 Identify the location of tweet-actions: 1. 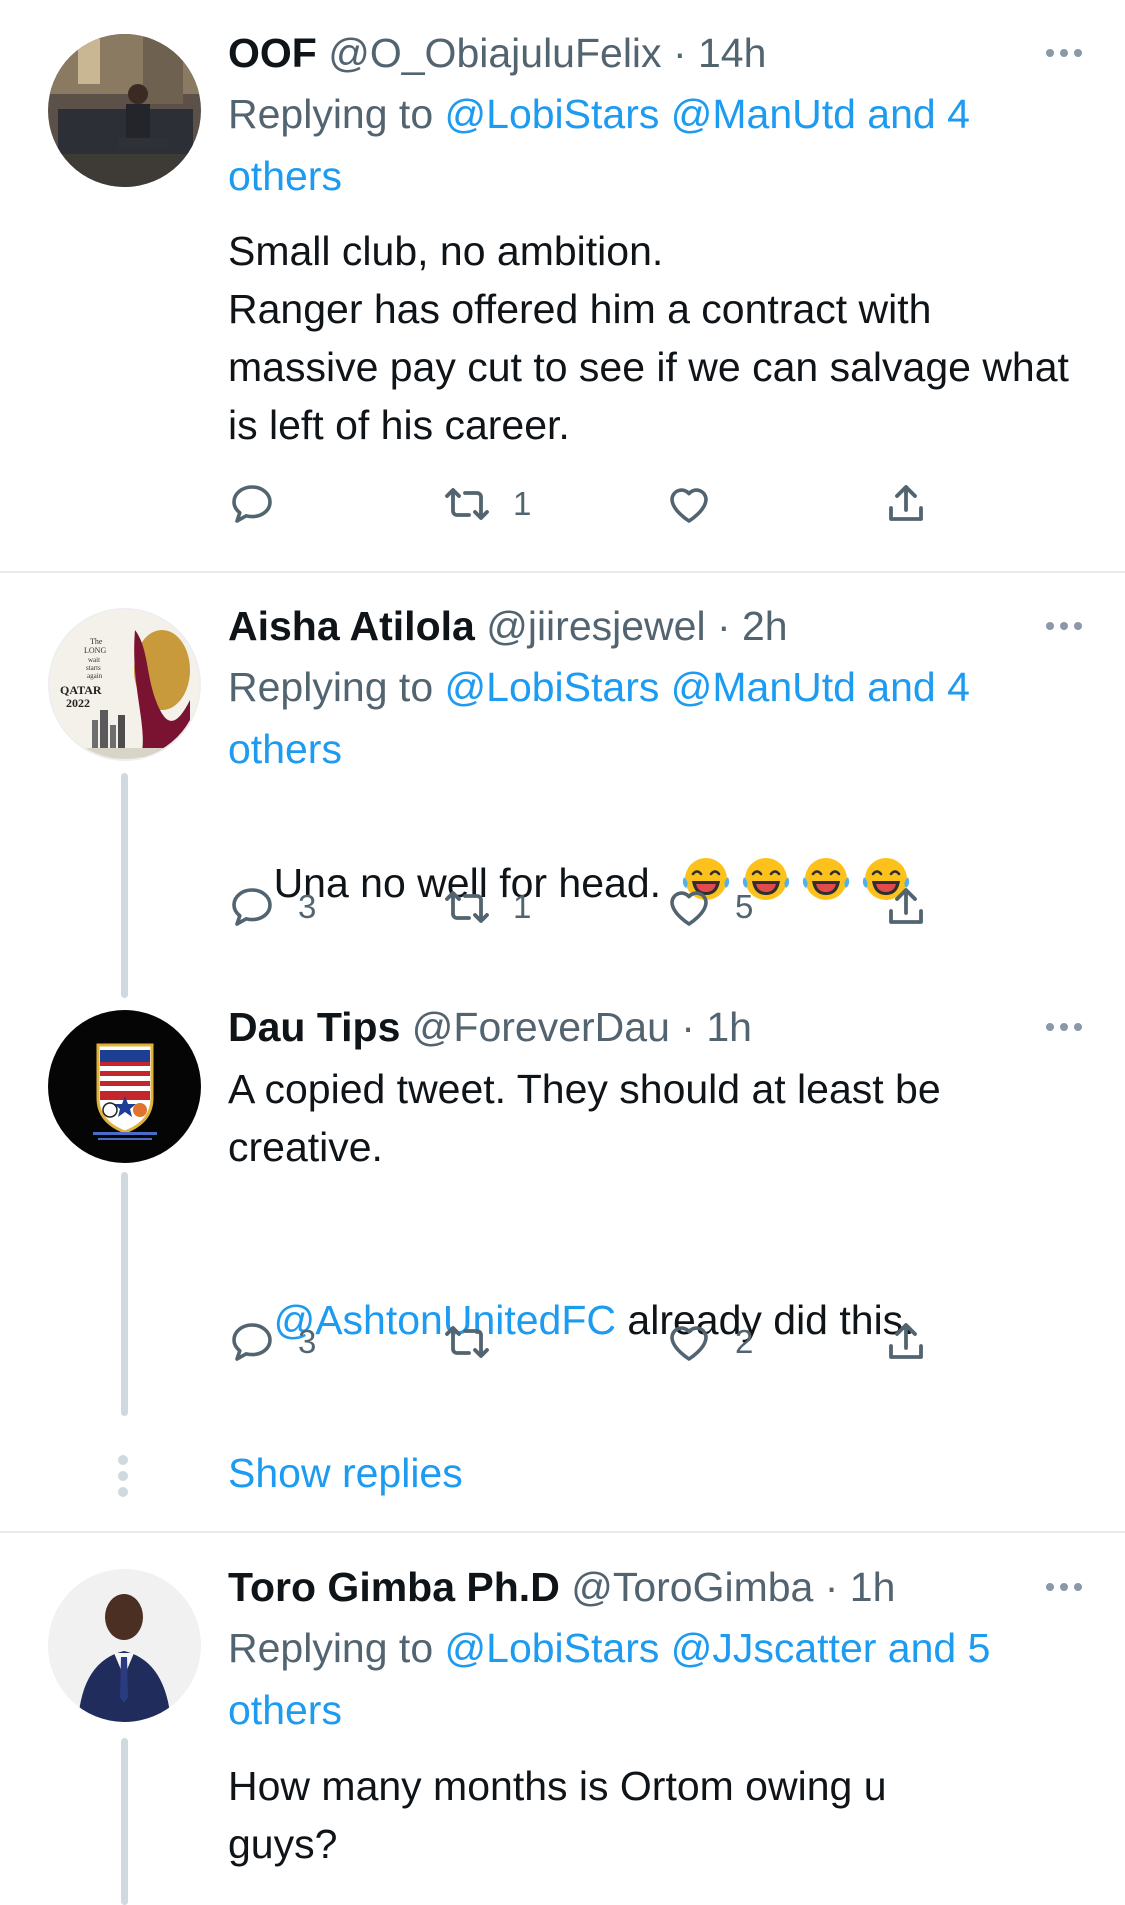
(608, 504).